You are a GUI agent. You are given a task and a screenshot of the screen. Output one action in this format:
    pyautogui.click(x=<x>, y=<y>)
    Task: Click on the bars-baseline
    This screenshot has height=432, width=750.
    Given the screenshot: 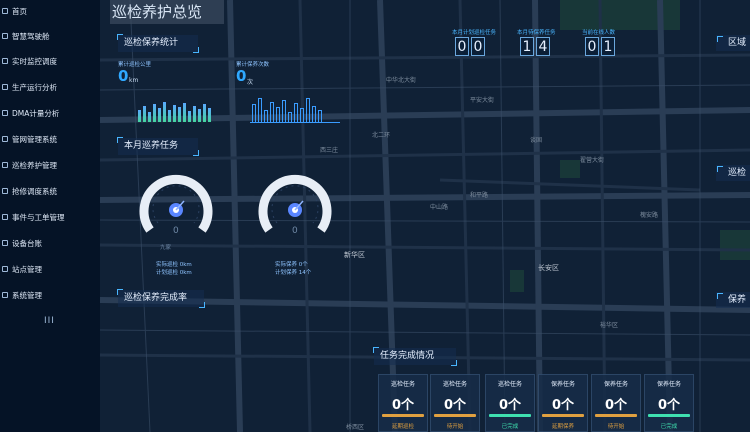 What is the action you would take?
    pyautogui.click(x=295, y=122)
    